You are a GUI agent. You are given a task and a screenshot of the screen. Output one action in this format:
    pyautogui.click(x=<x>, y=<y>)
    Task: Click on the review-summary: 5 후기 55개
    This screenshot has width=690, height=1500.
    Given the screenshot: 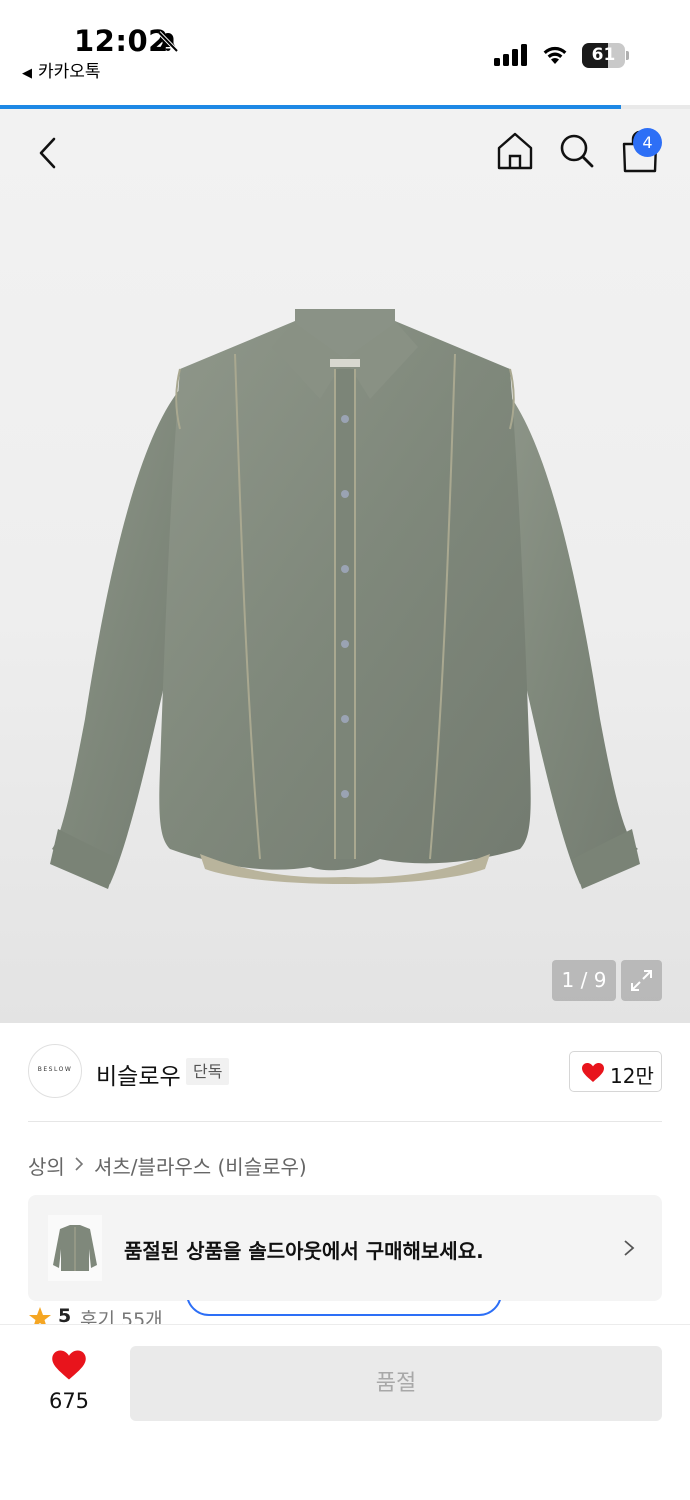 What is the action you would take?
    pyautogui.click(x=348, y=1312)
    